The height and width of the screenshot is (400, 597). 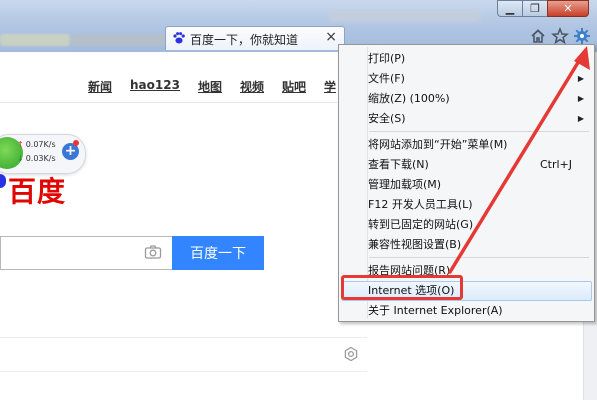 What do you see at coordinates (351, 354) in the screenshot?
I see `settings-icon` at bounding box center [351, 354].